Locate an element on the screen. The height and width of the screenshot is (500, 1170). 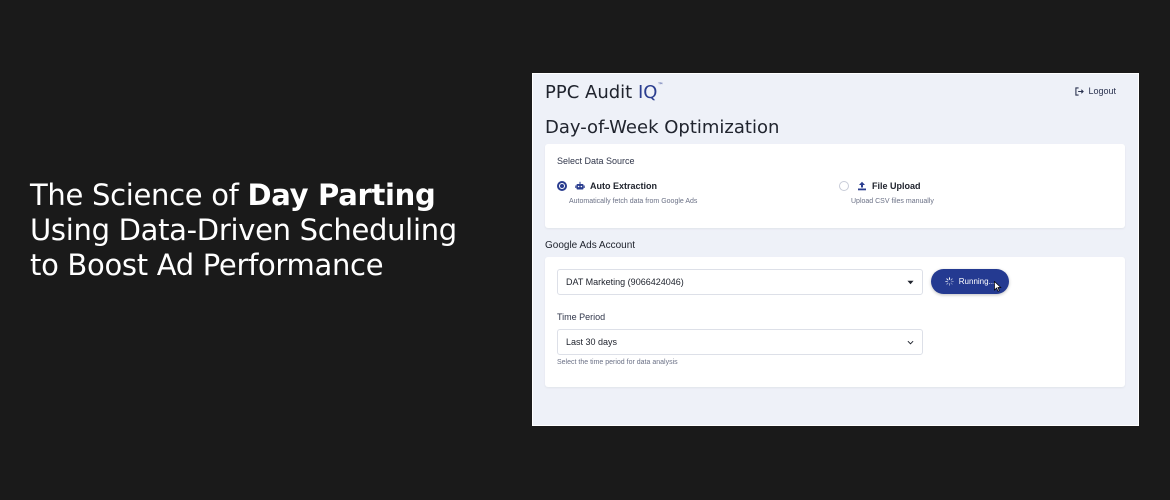
brand-logo: PPC Audit IQ™ is located at coordinates (604, 92).